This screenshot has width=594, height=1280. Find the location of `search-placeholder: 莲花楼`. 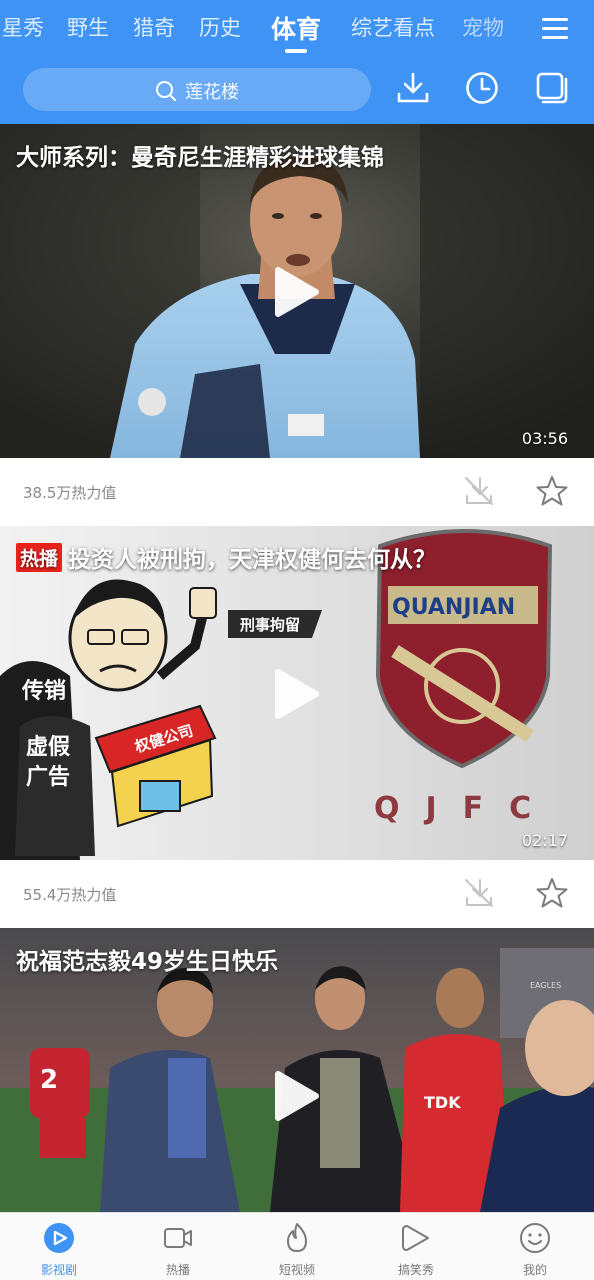

search-placeholder: 莲花楼 is located at coordinates (212, 92).